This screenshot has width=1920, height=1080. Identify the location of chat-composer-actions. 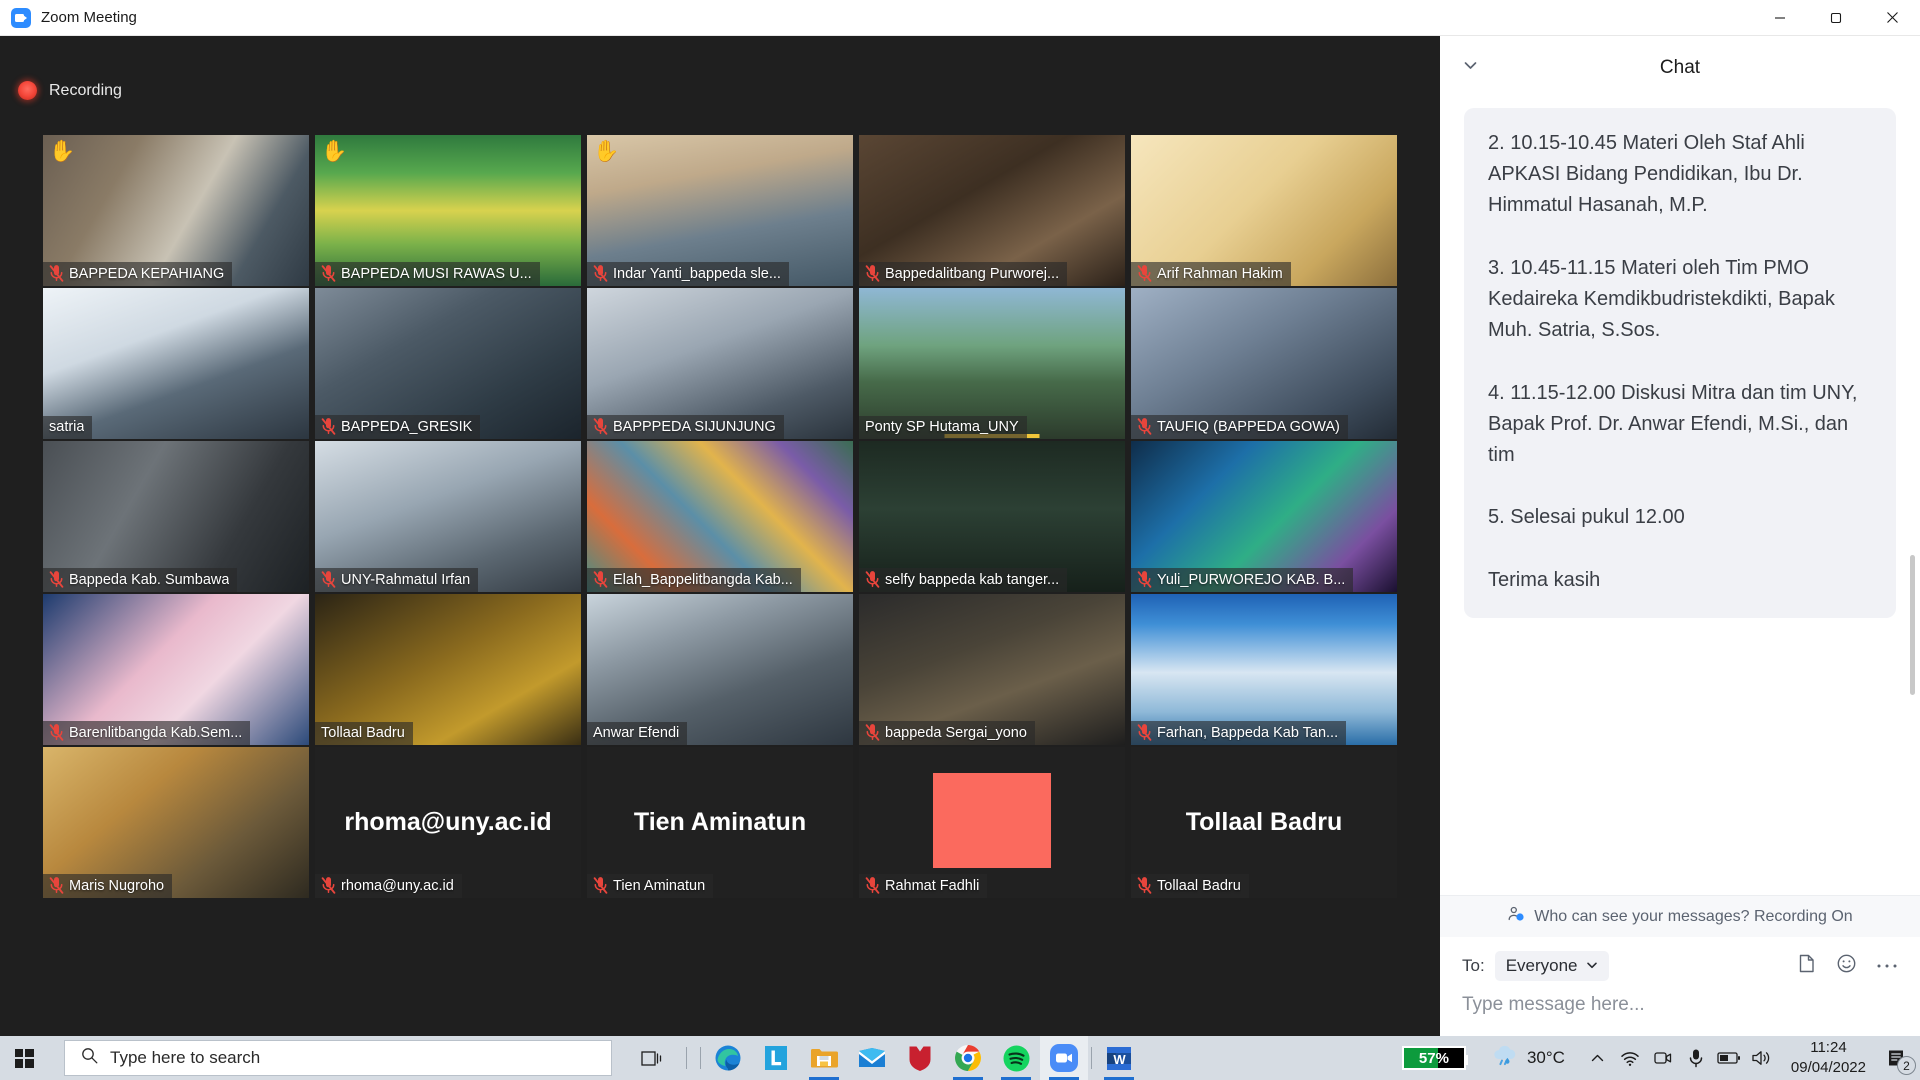
(1847, 966).